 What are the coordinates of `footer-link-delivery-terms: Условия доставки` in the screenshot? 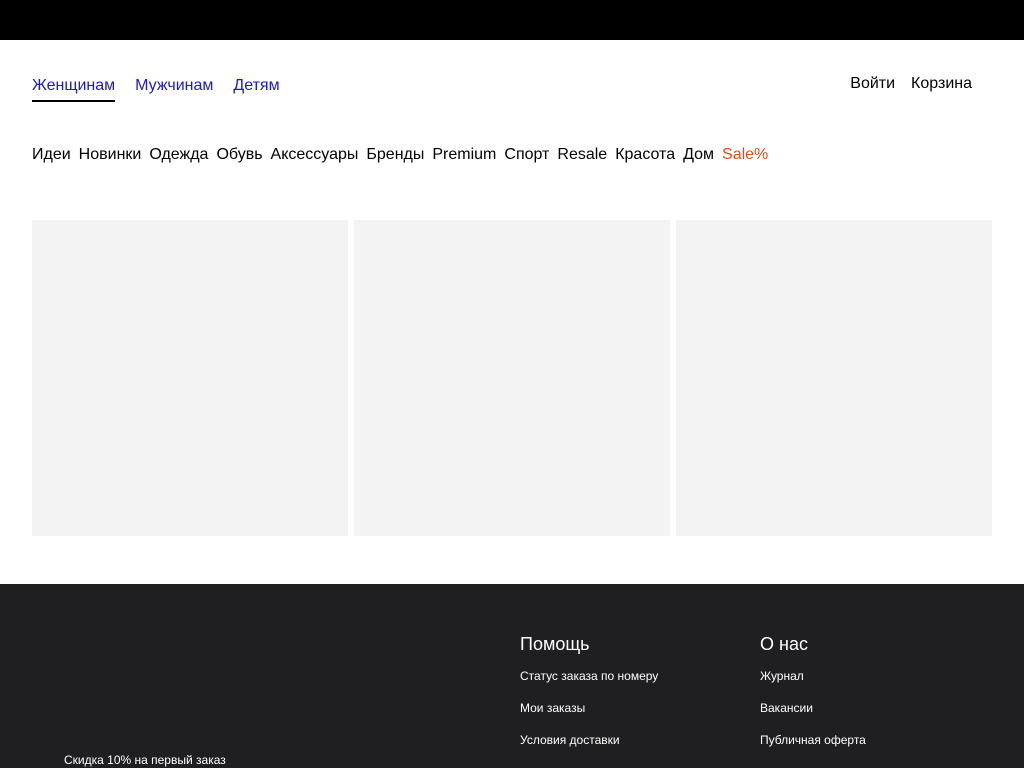 It's located at (589, 740).